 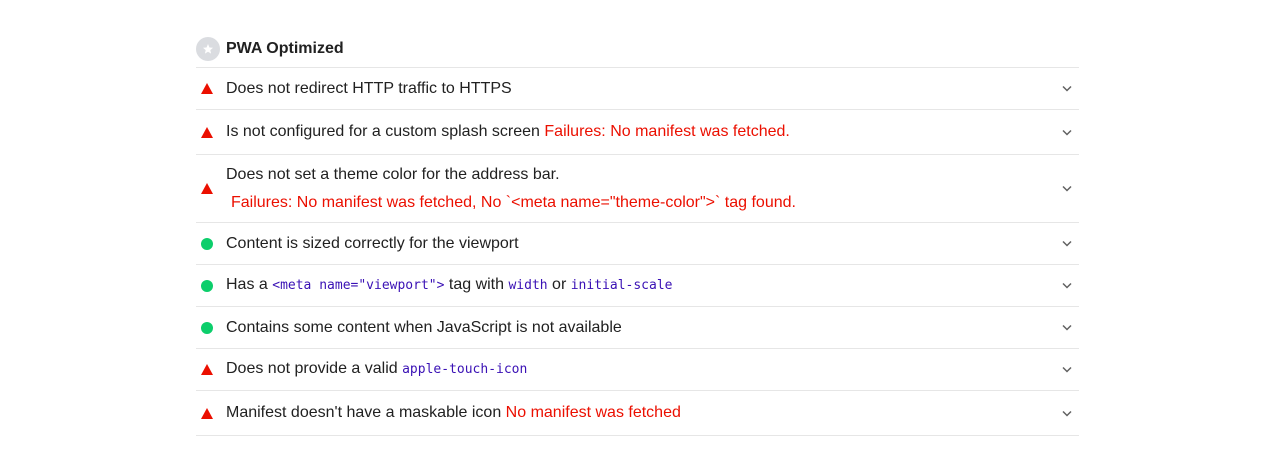 What do you see at coordinates (637, 49) in the screenshot?
I see `section-header: PWA Optimized` at bounding box center [637, 49].